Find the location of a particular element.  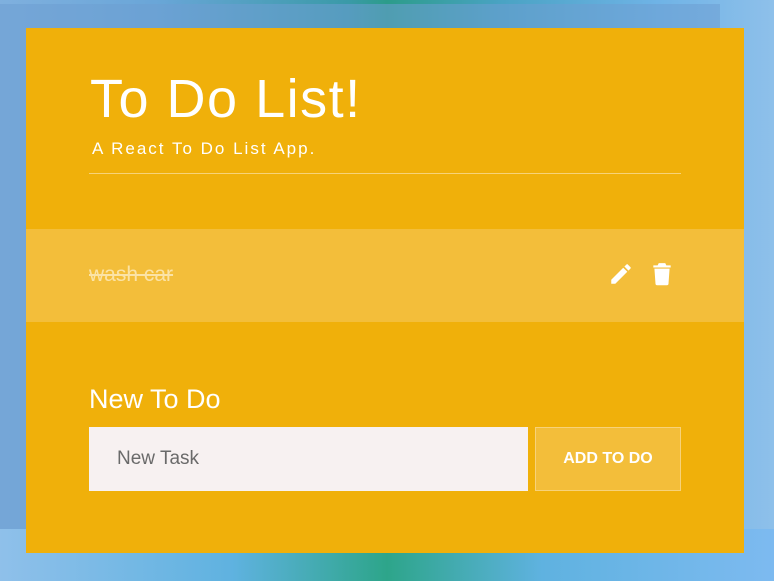

trash-icon is located at coordinates (662, 274).